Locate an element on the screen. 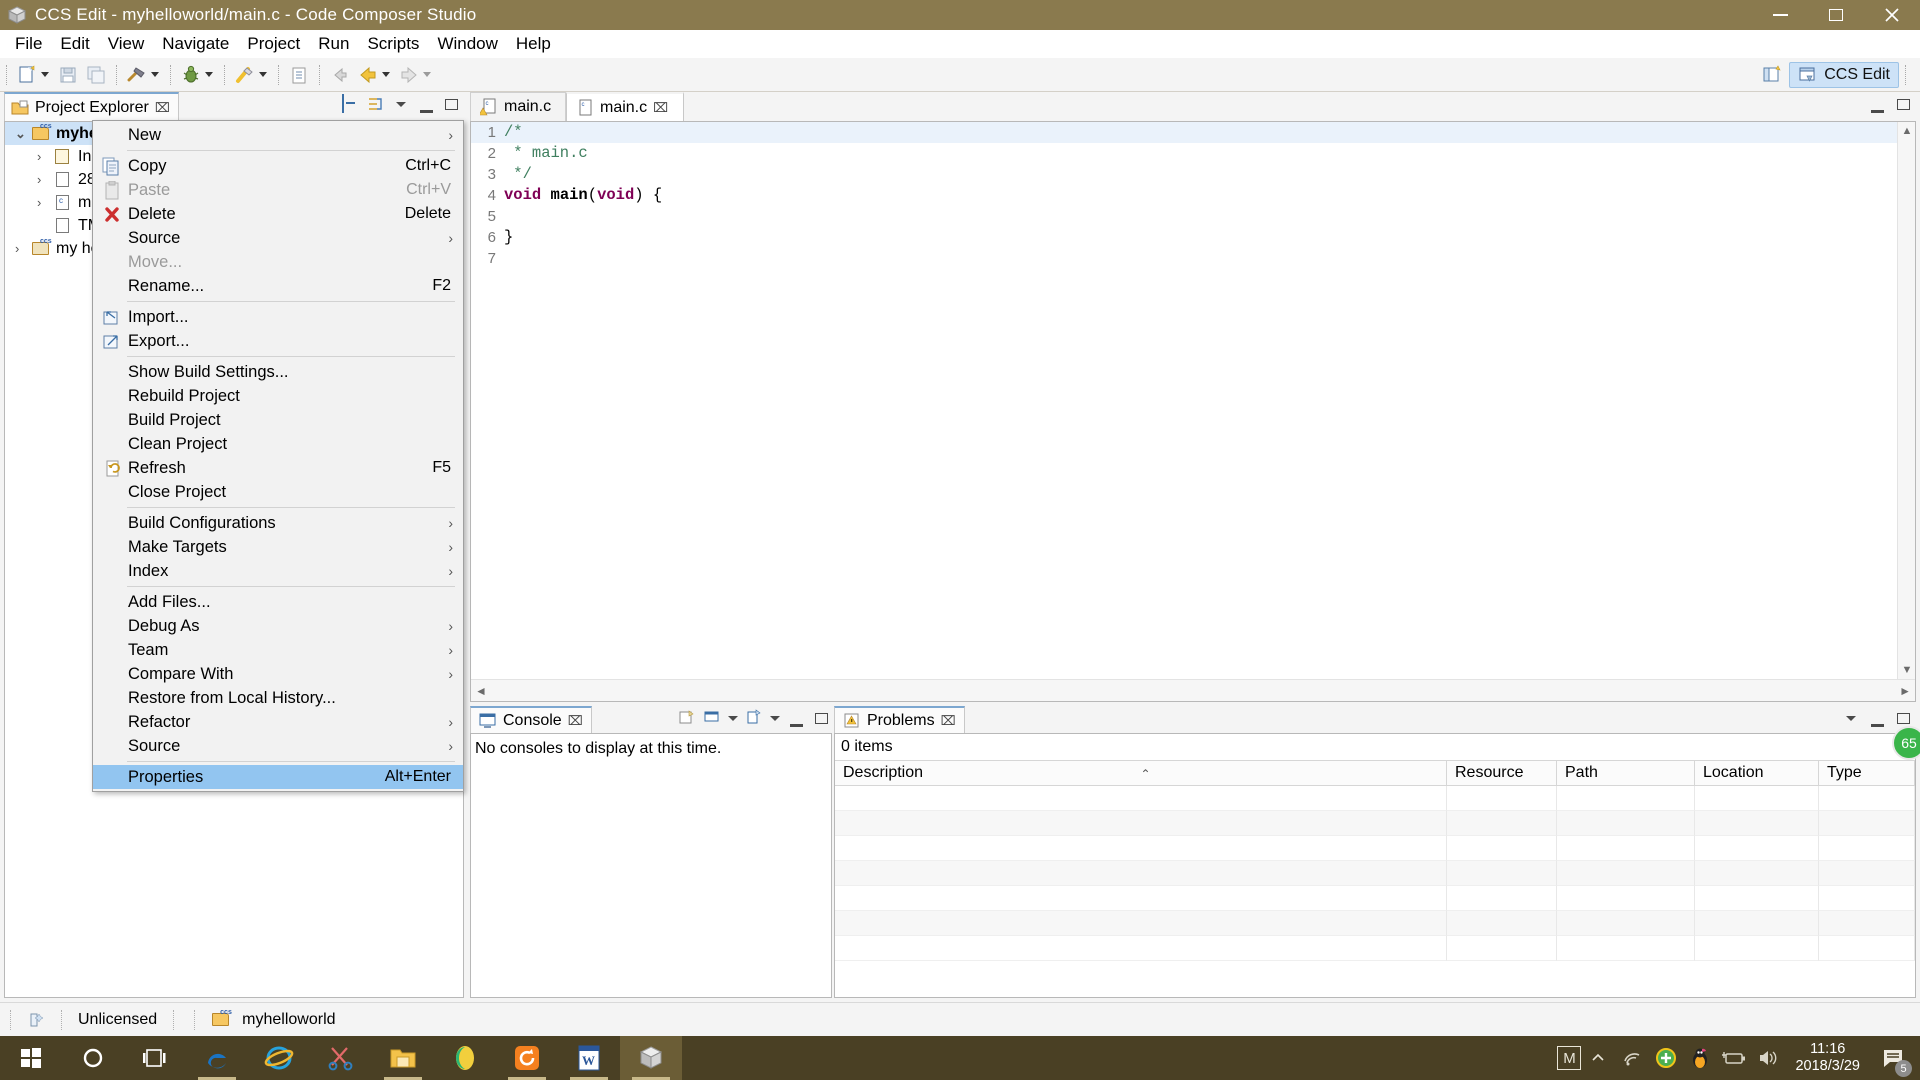  save-button is located at coordinates (68, 75).